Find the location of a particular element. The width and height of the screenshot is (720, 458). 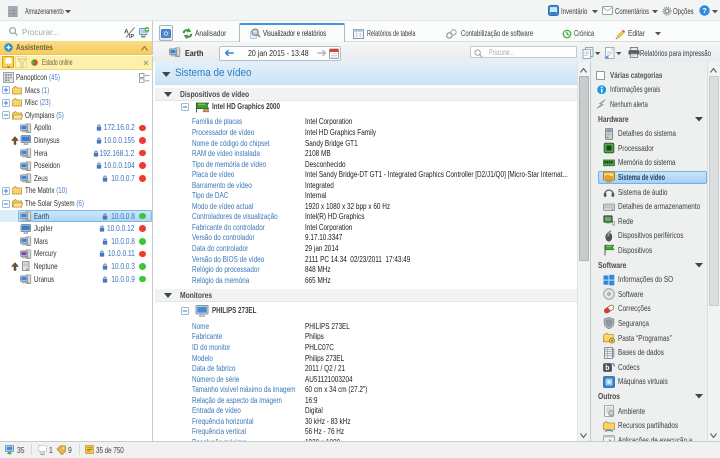

svg-text: b is located at coordinates (607, 368).